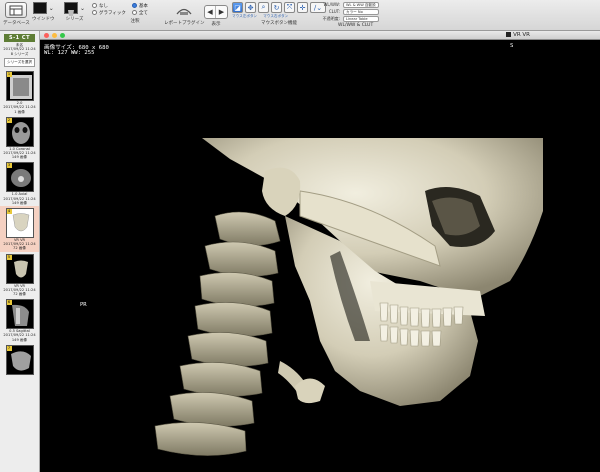 Image resolution: width=600 pixels, height=472 pixels. I want to click on zoom-tool-icon: ⌕, so click(263, 7).